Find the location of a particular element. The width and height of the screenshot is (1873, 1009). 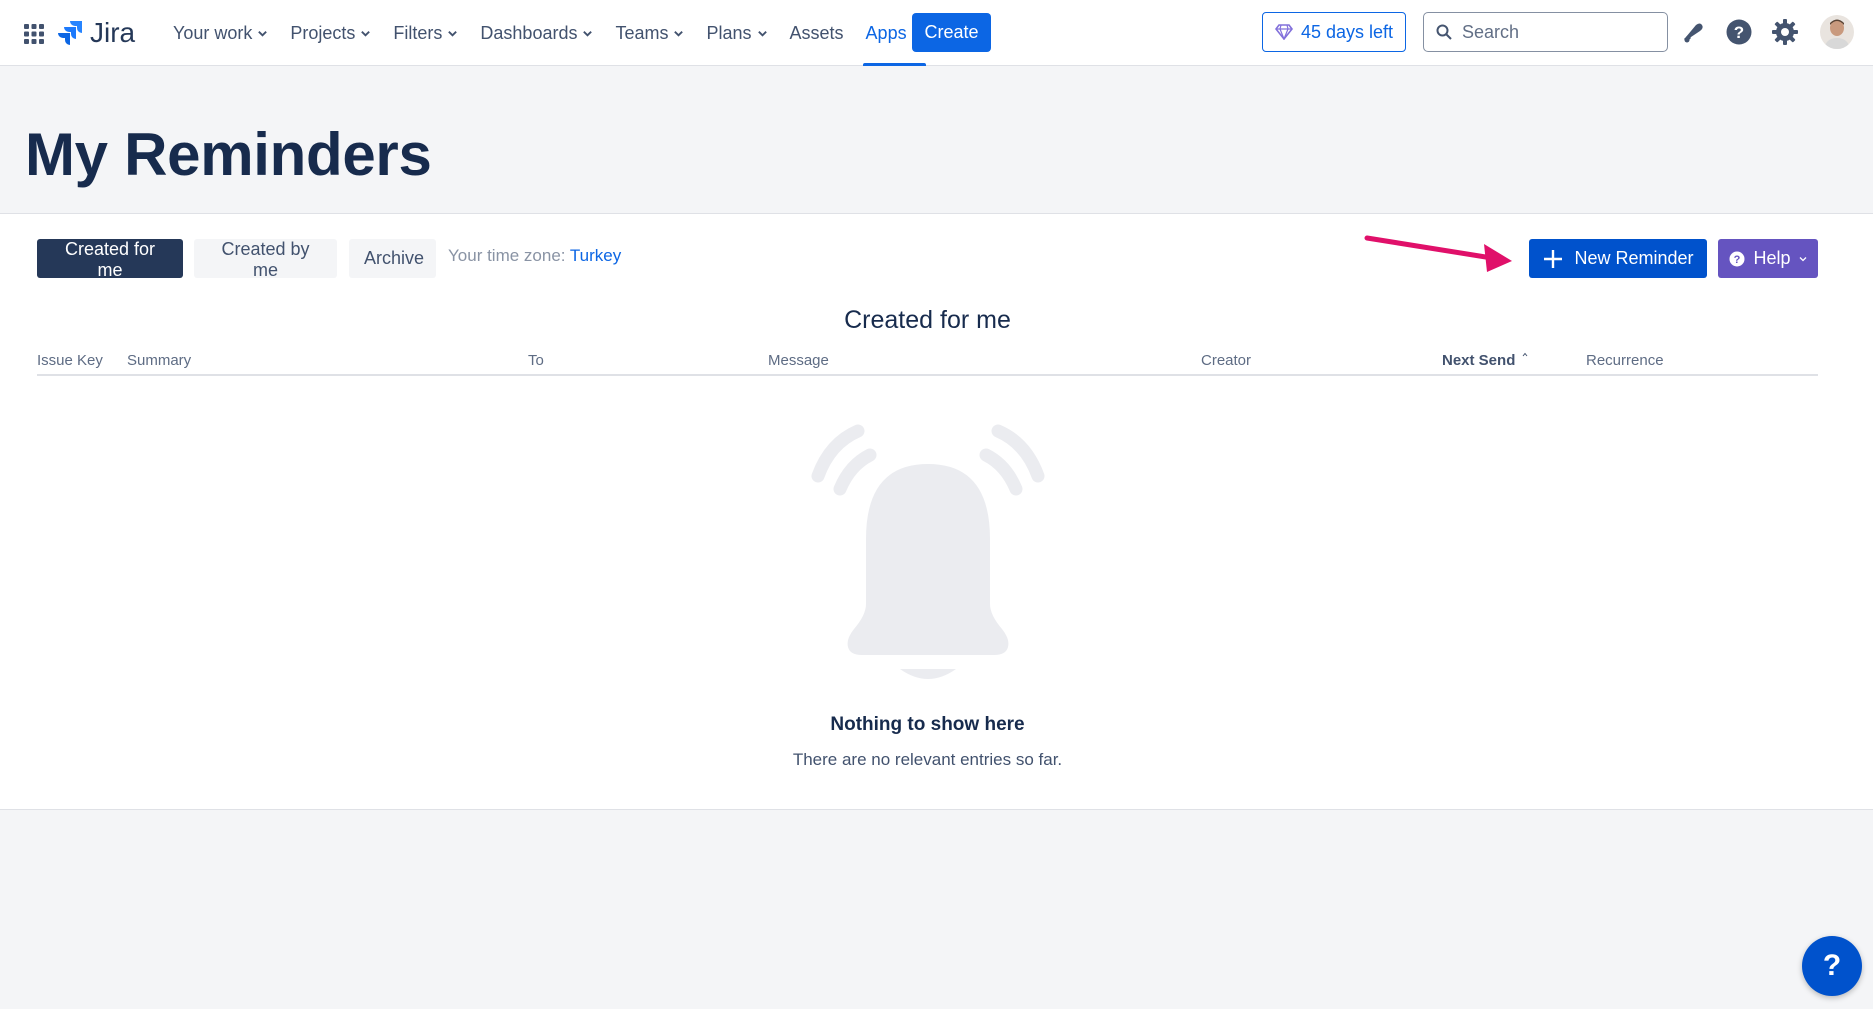

nav-your-work: Your work is located at coordinates (220, 33).